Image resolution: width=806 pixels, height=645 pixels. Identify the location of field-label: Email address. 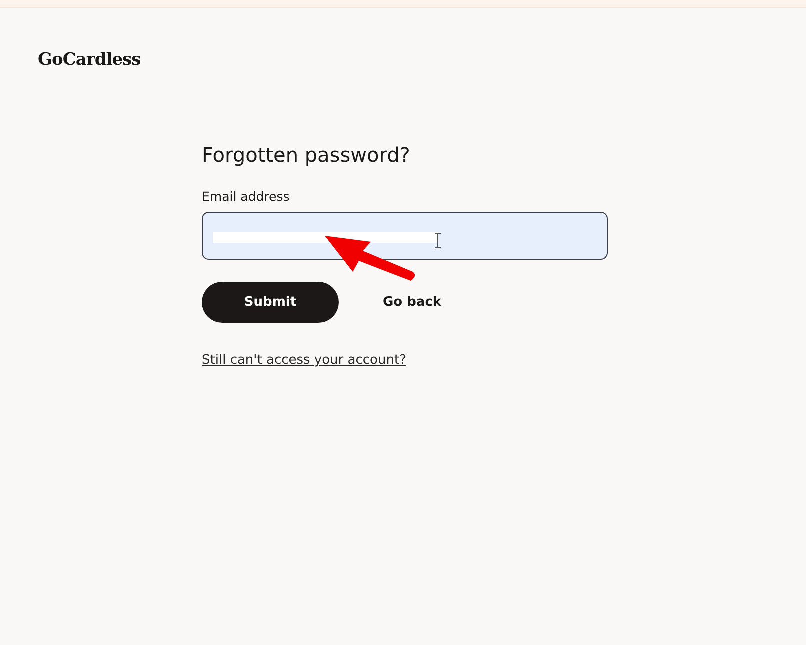
(246, 196).